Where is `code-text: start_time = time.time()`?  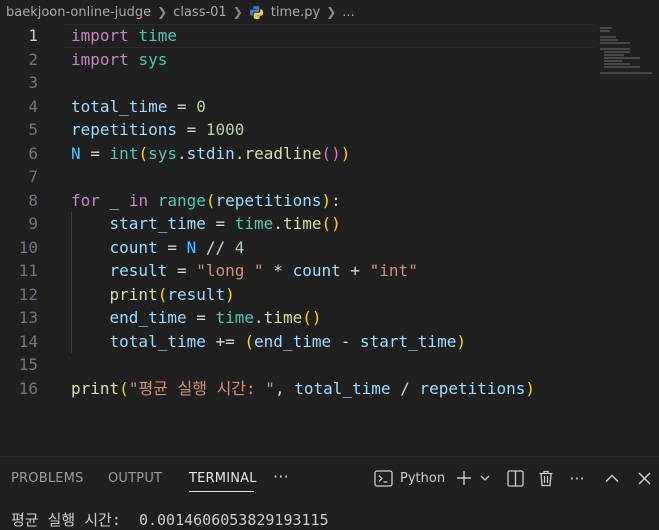
code-text: start_time = time.time() is located at coordinates (206, 224).